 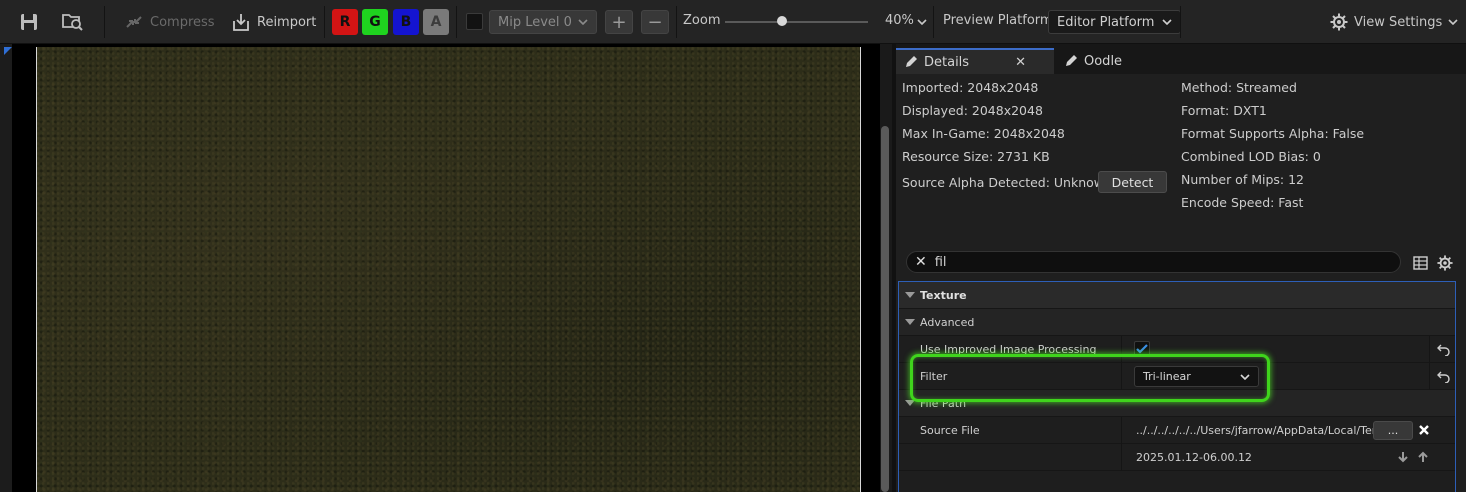 What do you see at coordinates (922, 22) in the screenshot?
I see `zoom-dropdown-chevron-icon` at bounding box center [922, 22].